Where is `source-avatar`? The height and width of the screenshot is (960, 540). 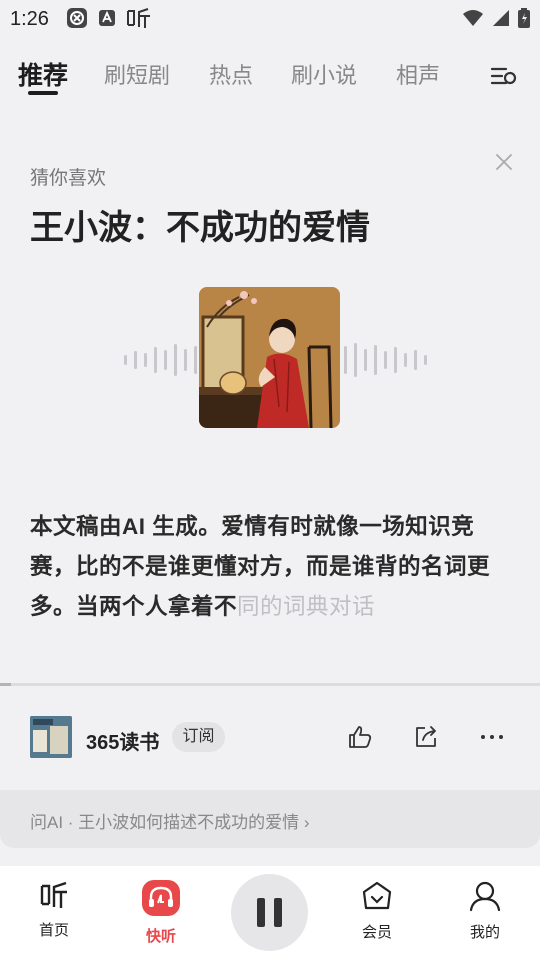 source-avatar is located at coordinates (51, 737).